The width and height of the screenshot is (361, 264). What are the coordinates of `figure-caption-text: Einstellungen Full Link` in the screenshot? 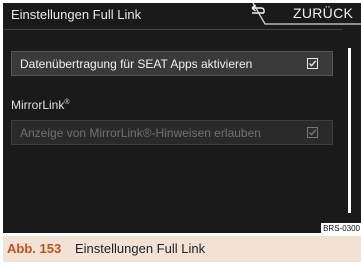 It's located at (140, 248).